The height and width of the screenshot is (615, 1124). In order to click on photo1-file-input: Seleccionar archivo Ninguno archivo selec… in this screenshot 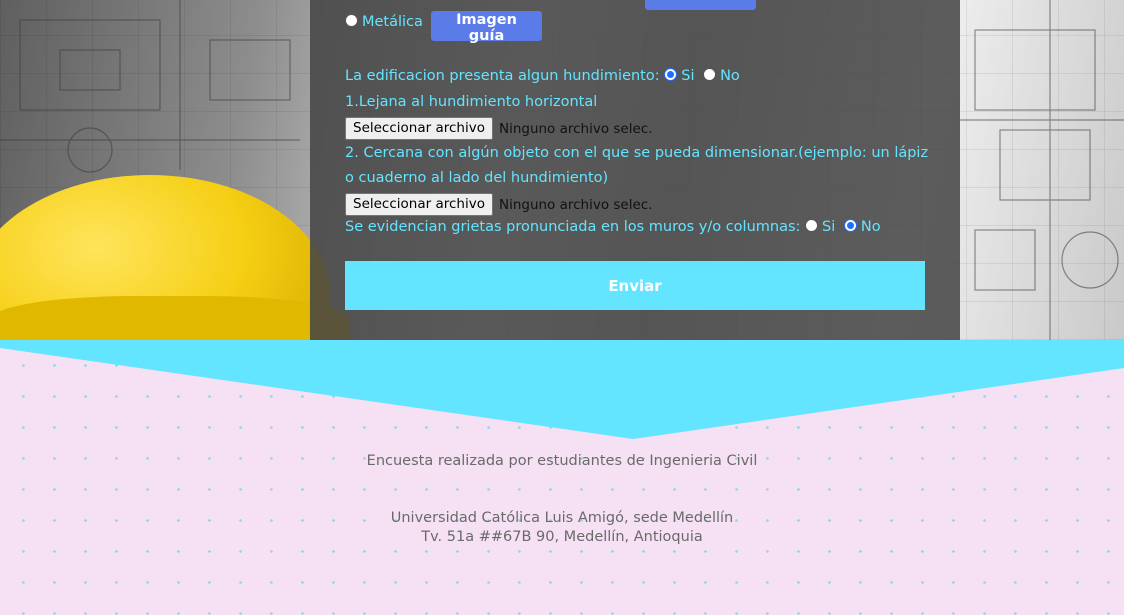, I will do `click(499, 128)`.